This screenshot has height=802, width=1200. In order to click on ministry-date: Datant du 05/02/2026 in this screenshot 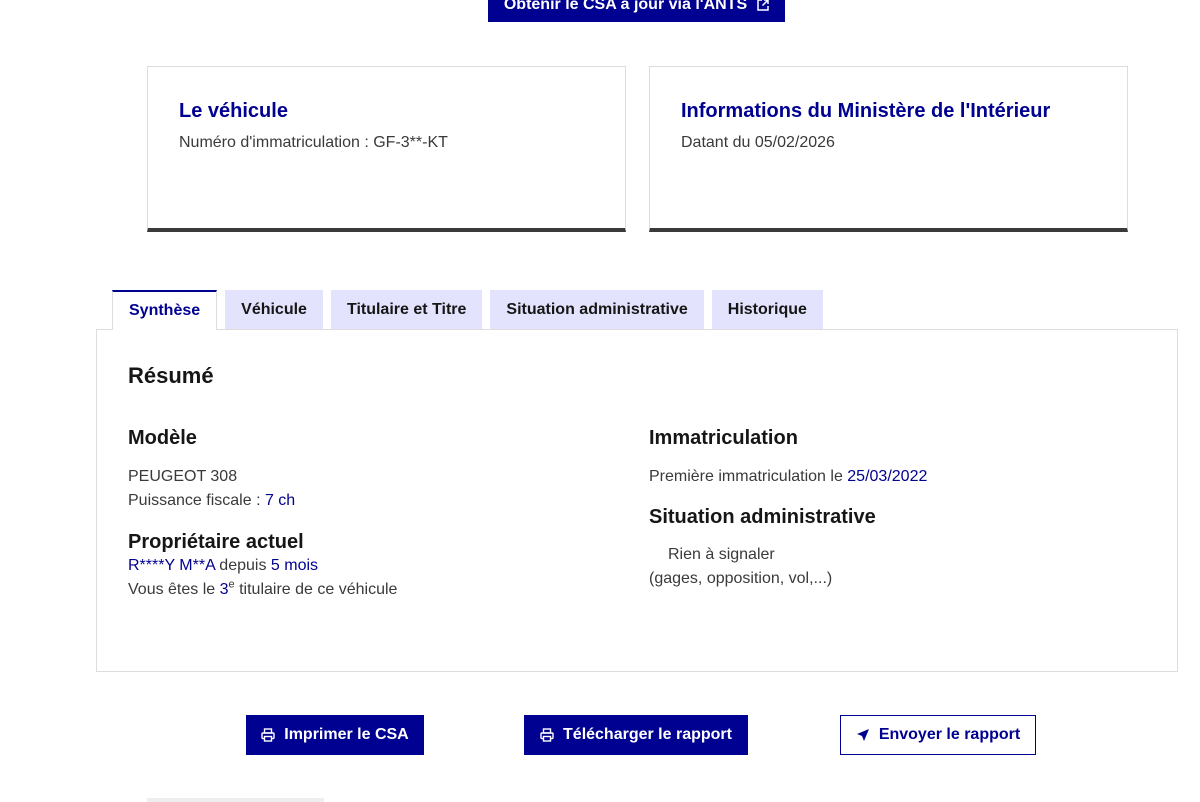, I will do `click(758, 142)`.